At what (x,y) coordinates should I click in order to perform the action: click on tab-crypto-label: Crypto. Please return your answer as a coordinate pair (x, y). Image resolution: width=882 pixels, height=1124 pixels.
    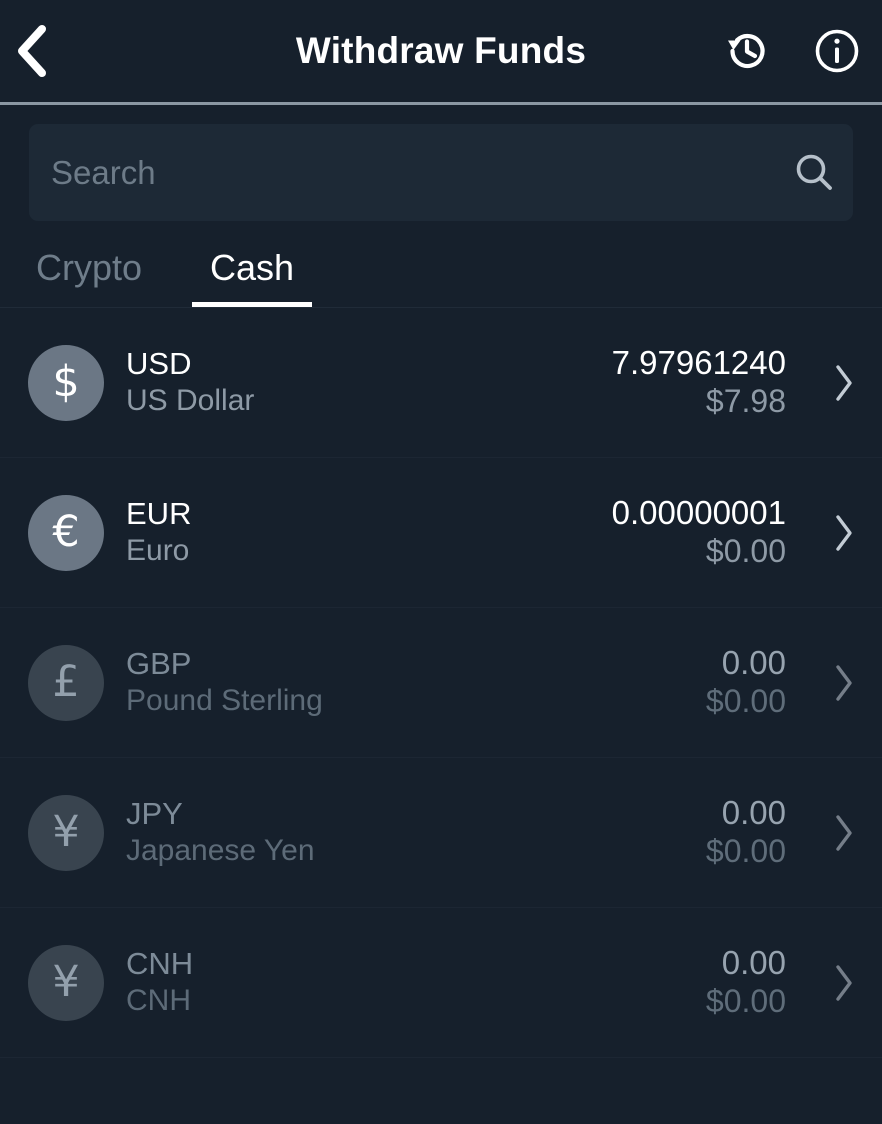
    Looking at the image, I should click on (89, 267).